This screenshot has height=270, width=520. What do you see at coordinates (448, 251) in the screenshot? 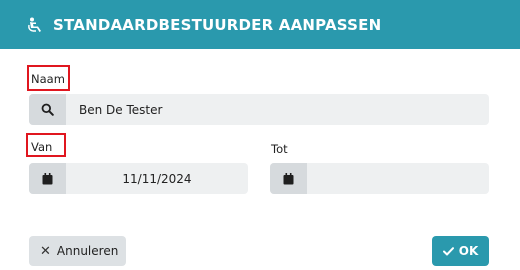
I see `check-icon` at bounding box center [448, 251].